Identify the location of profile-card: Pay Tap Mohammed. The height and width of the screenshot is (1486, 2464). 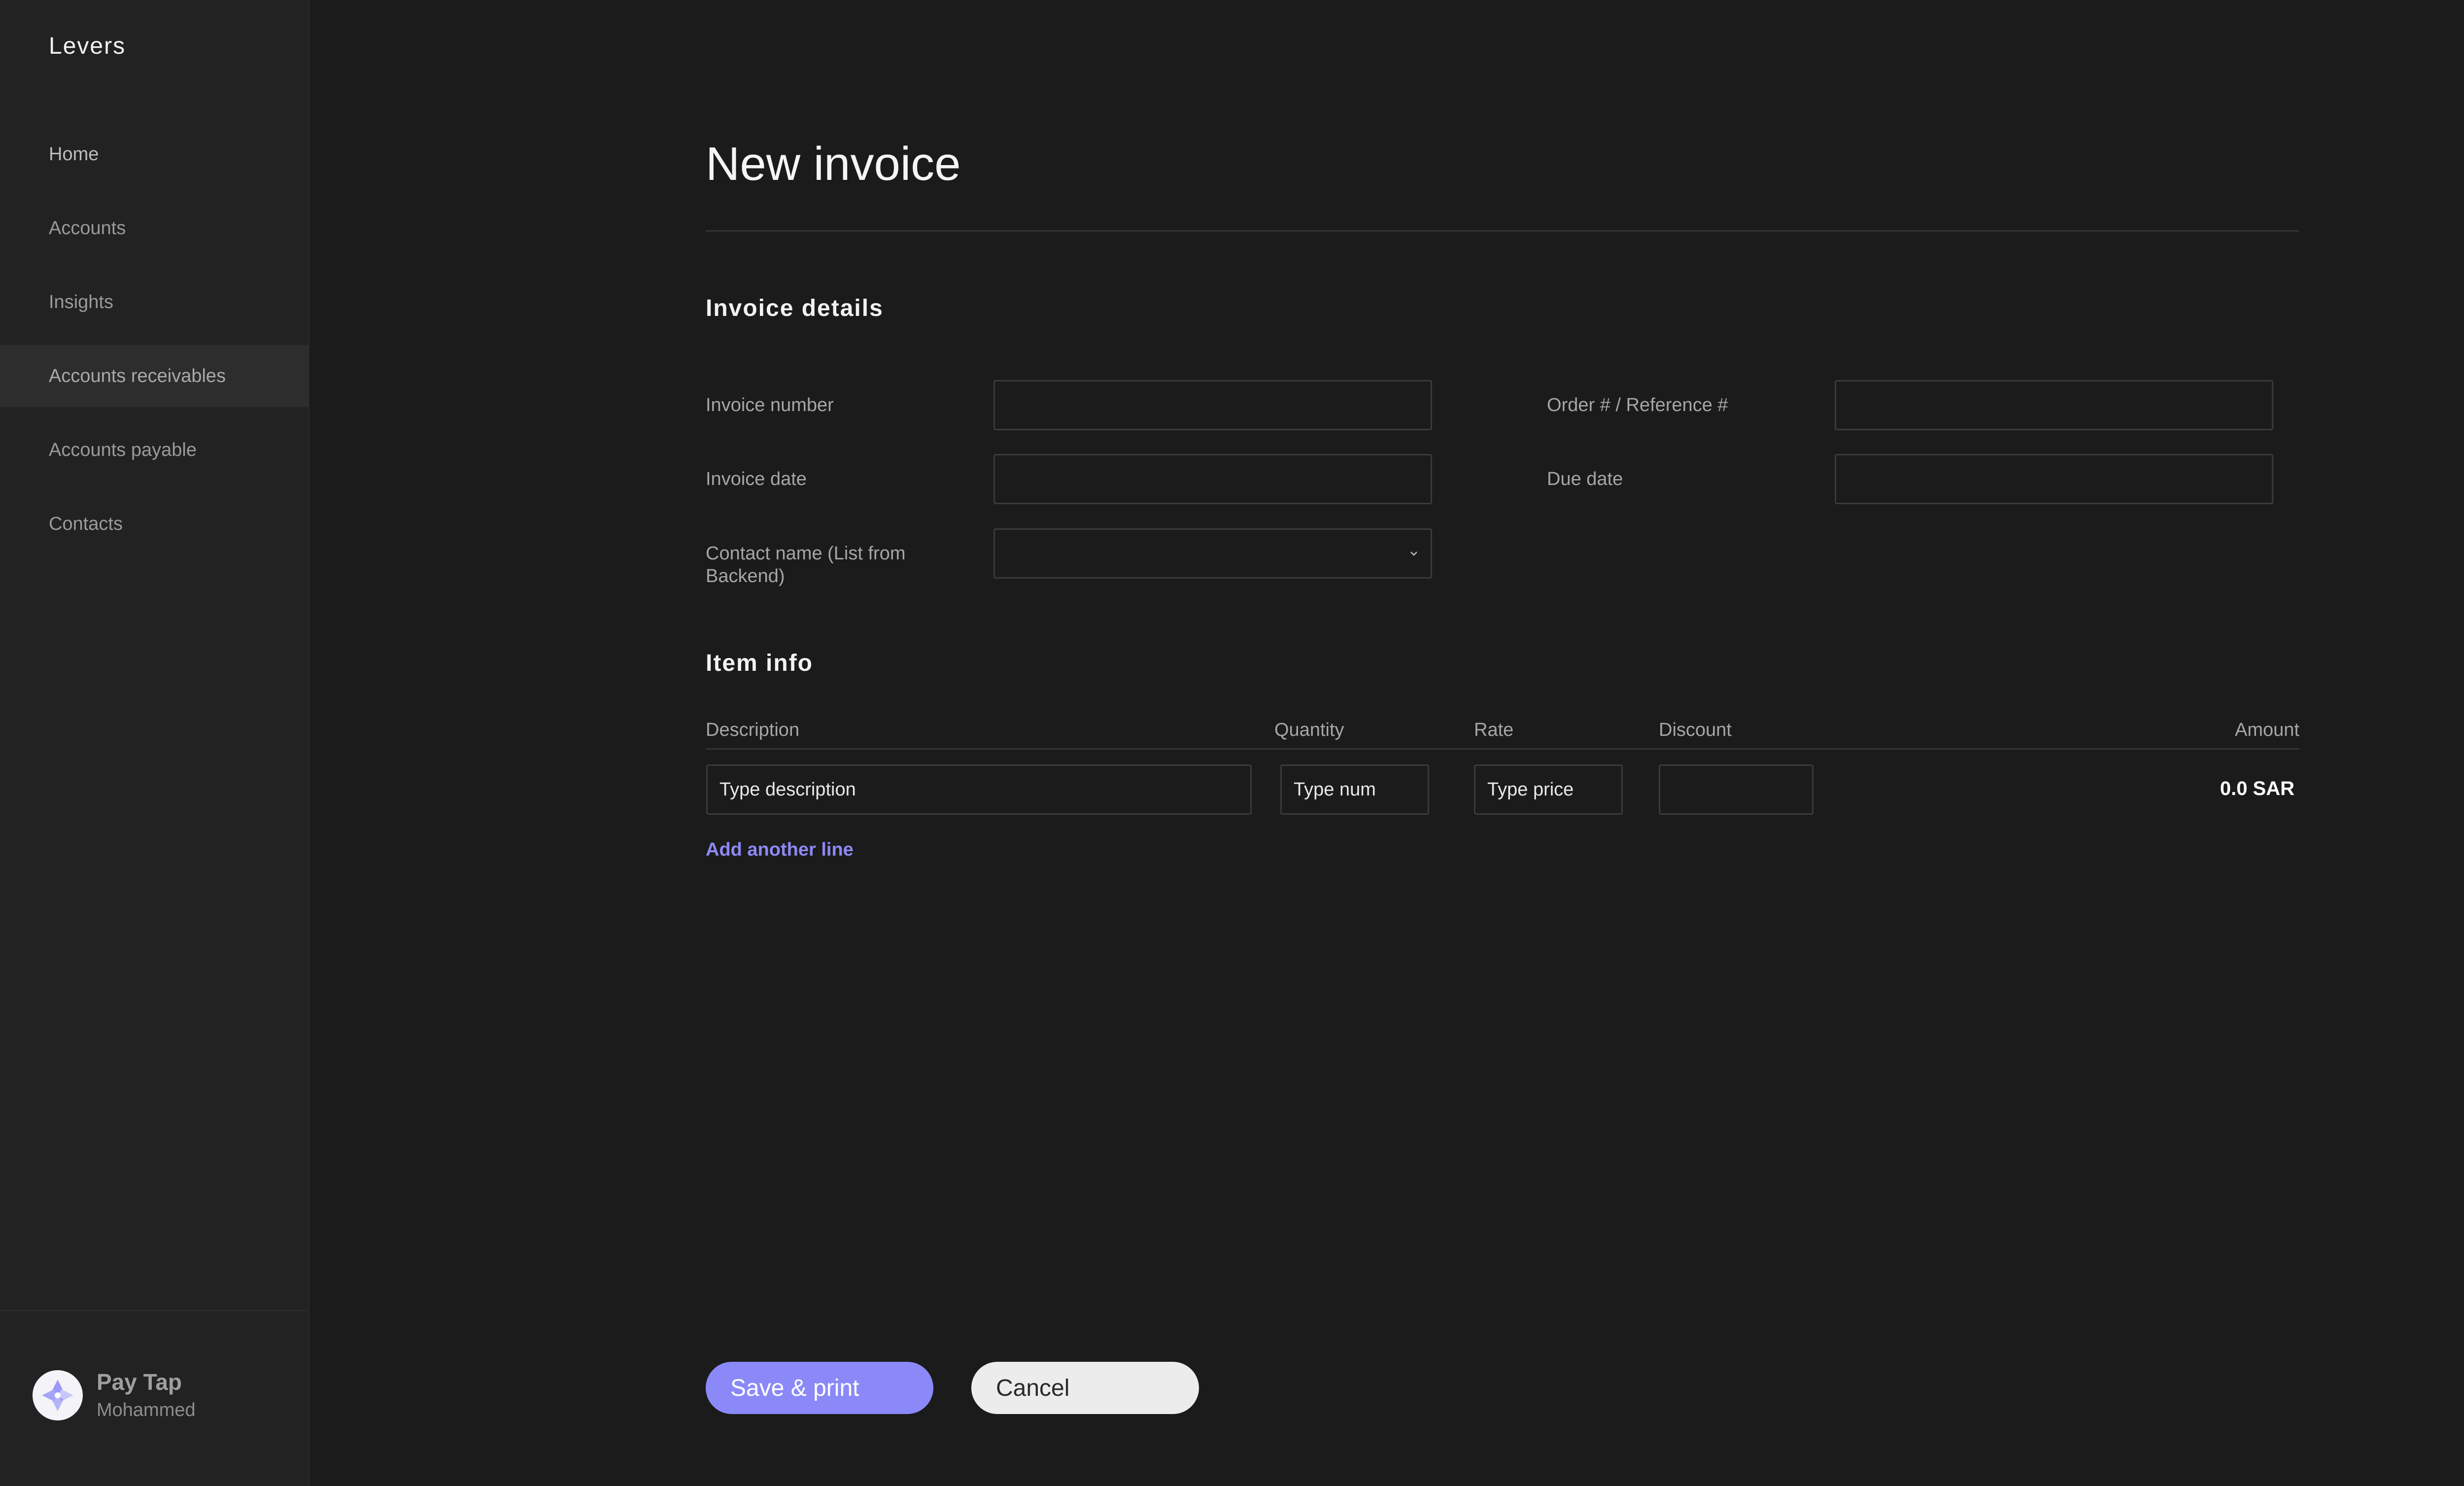
(114, 1395).